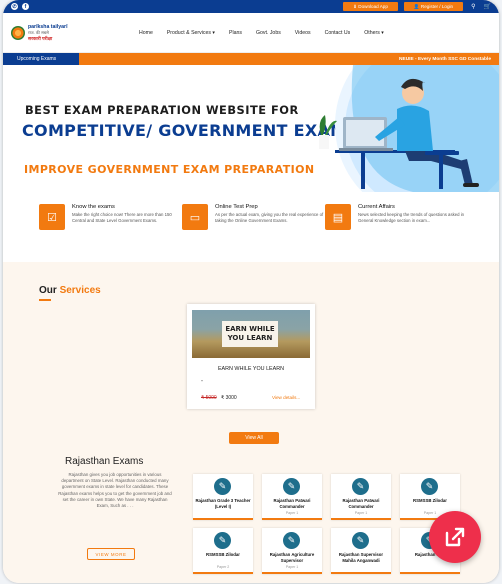 This screenshot has width=502, height=584. I want to click on feature-title: Know the exams, so click(93, 207).